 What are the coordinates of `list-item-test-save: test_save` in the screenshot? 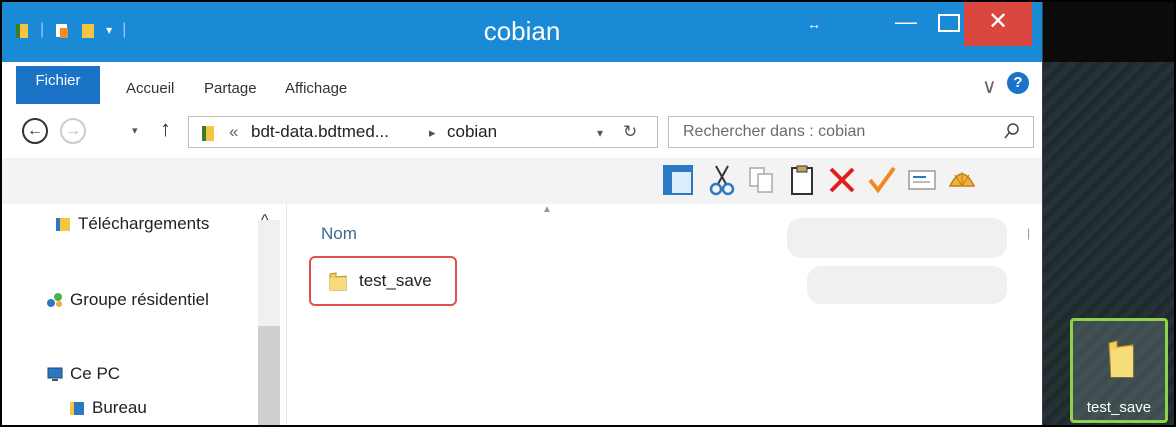 It's located at (383, 281).